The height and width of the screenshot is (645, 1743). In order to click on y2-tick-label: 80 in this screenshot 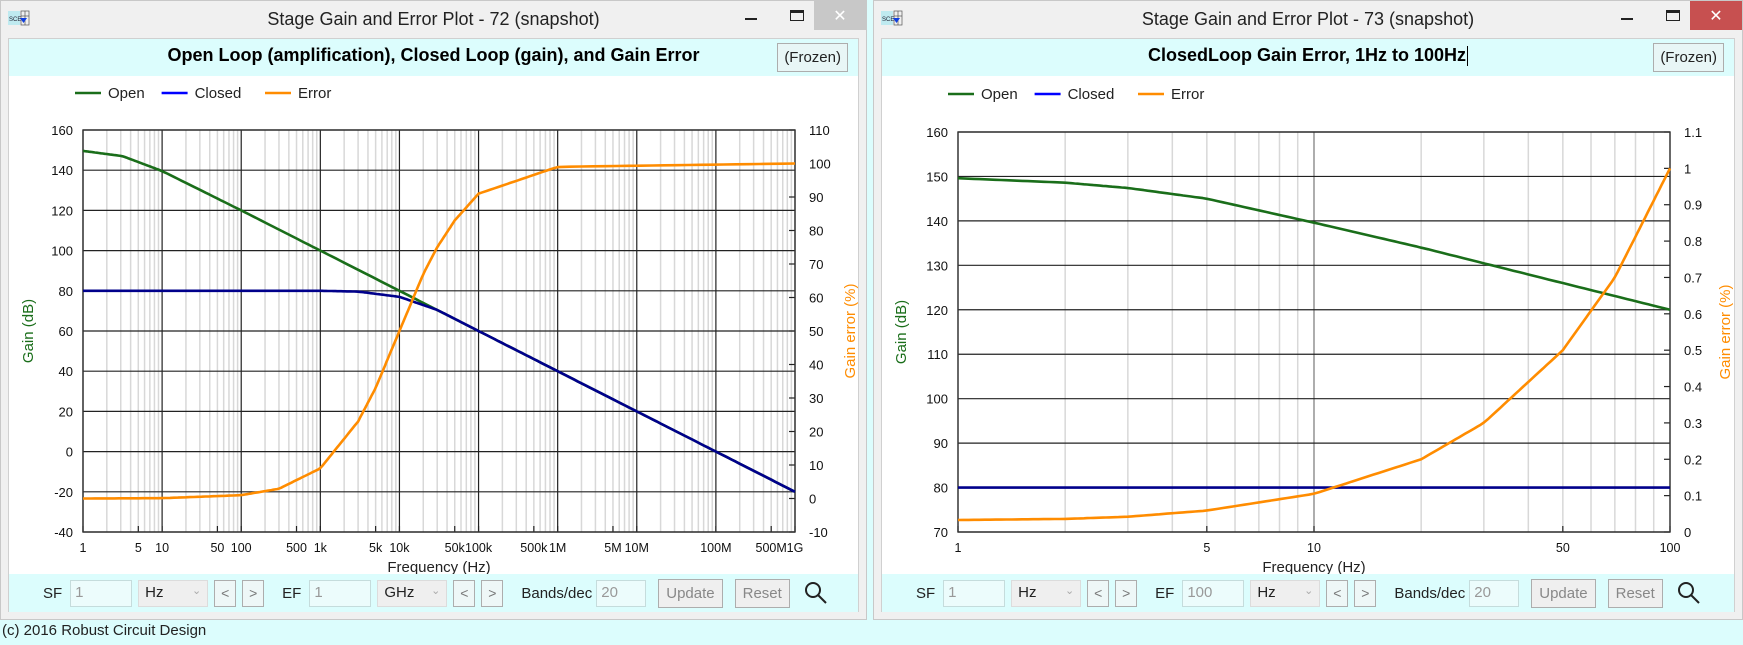, I will do `click(816, 231)`.